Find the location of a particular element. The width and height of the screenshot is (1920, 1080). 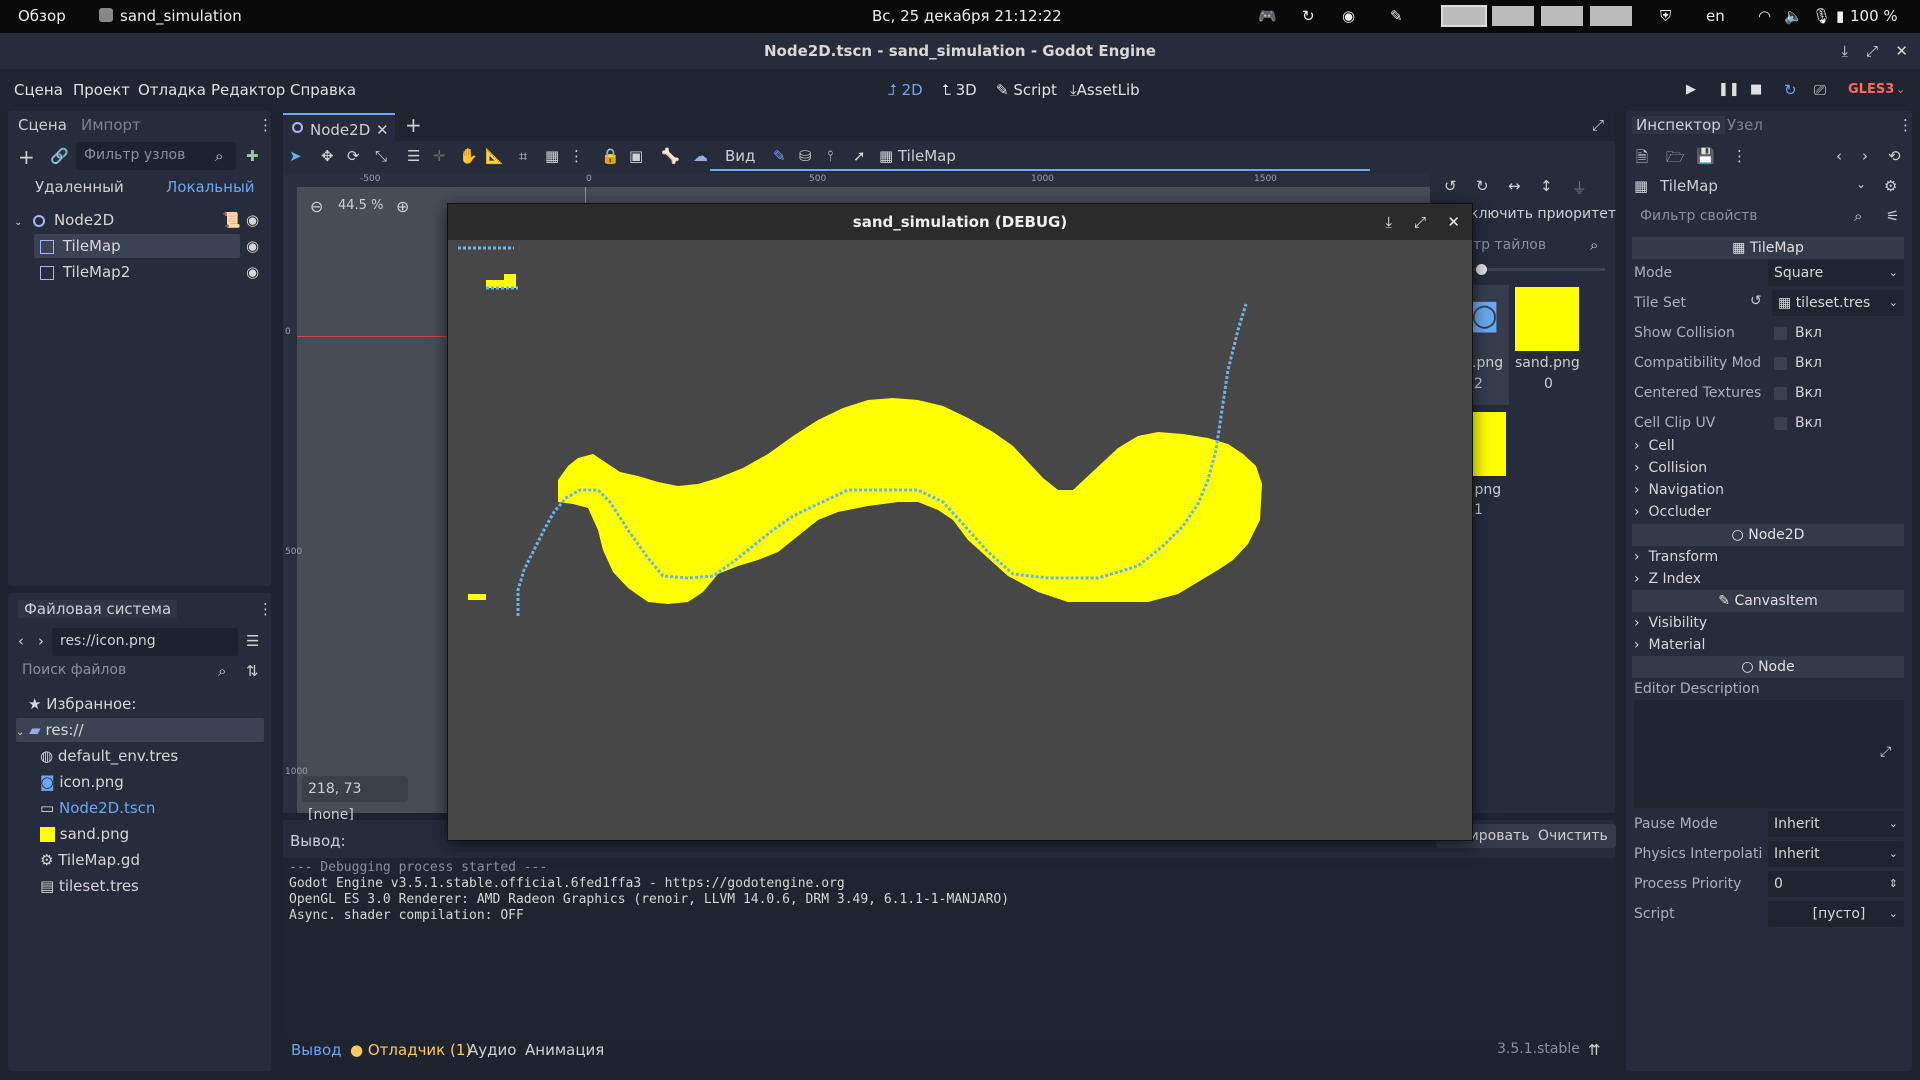

flip-h-icon: ↔ is located at coordinates (1514, 186).